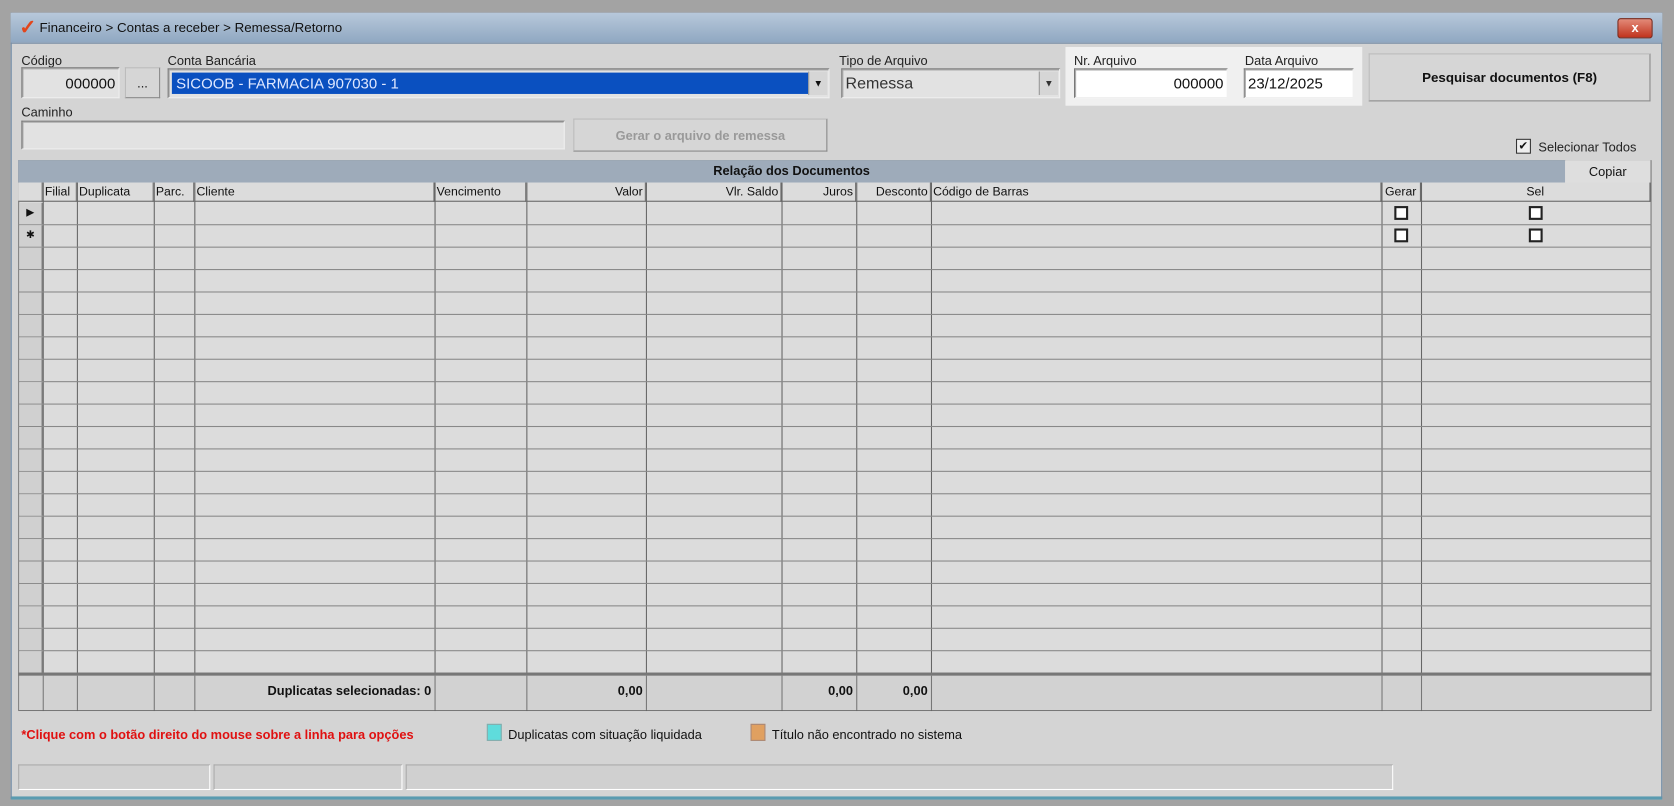 The height and width of the screenshot is (806, 1674). Describe the element at coordinates (115, 192) in the screenshot. I see `column-header-duplicata: Duplicata` at that location.